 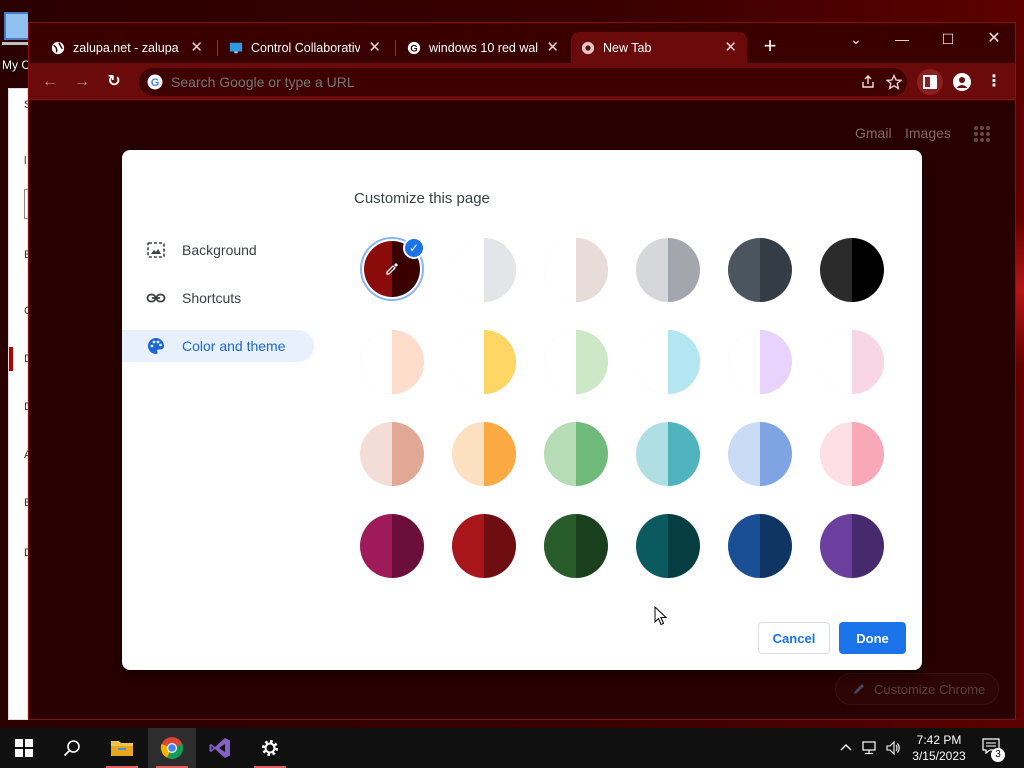 What do you see at coordinates (794, 638) in the screenshot?
I see `cancel-button: Cancel` at bounding box center [794, 638].